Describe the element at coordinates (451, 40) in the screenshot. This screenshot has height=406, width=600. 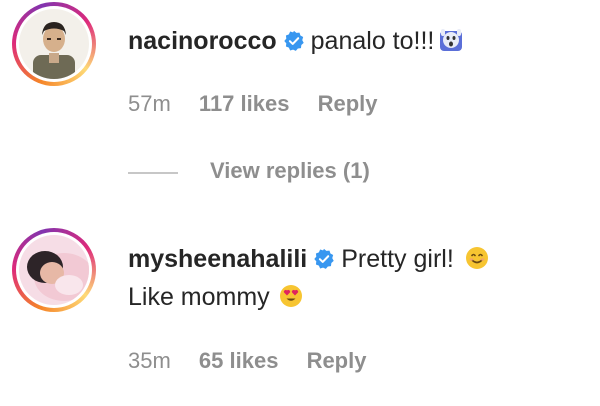
I see `screaming-face-emoji-icon` at that location.